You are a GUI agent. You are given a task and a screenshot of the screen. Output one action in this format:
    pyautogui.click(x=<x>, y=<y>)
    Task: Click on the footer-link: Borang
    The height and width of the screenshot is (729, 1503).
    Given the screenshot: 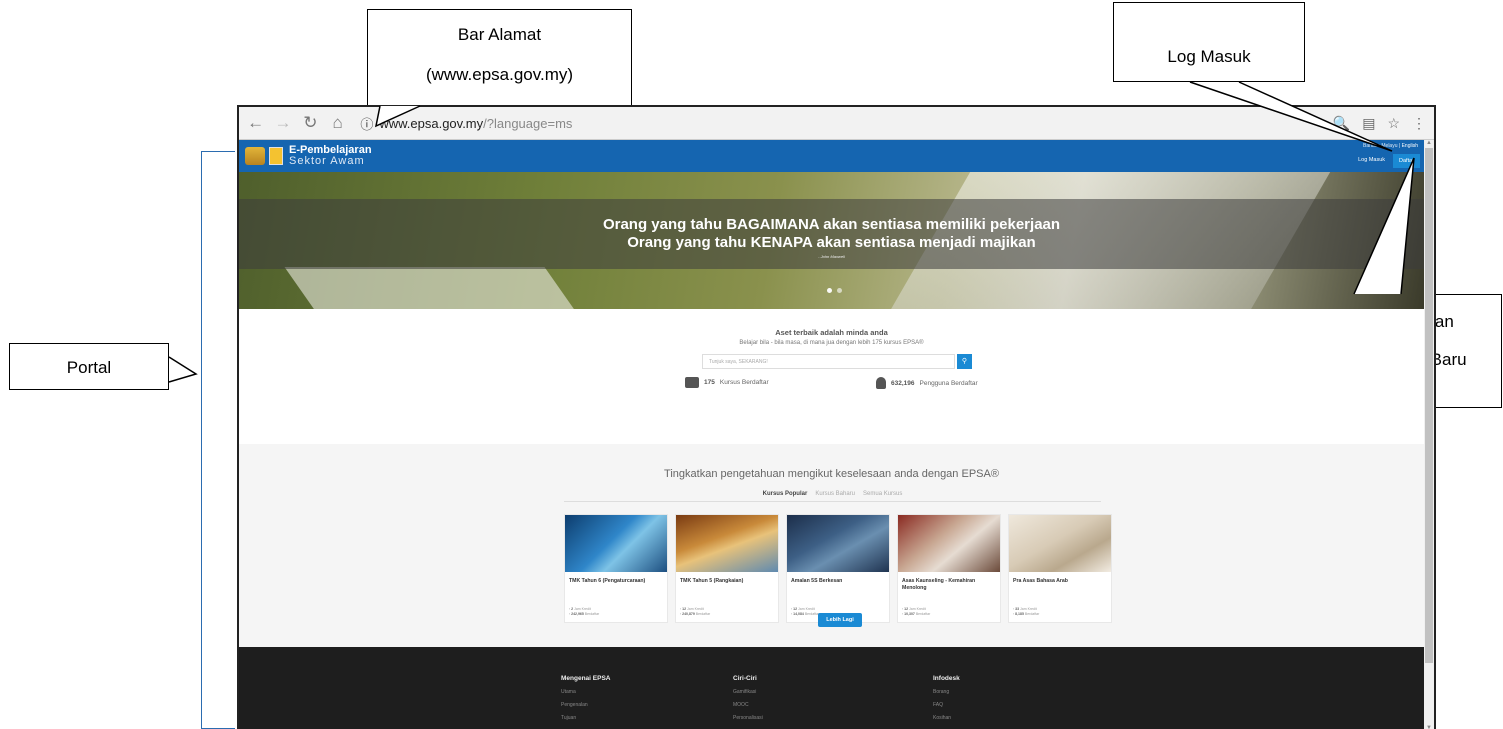 What is the action you would take?
    pyautogui.click(x=946, y=692)
    